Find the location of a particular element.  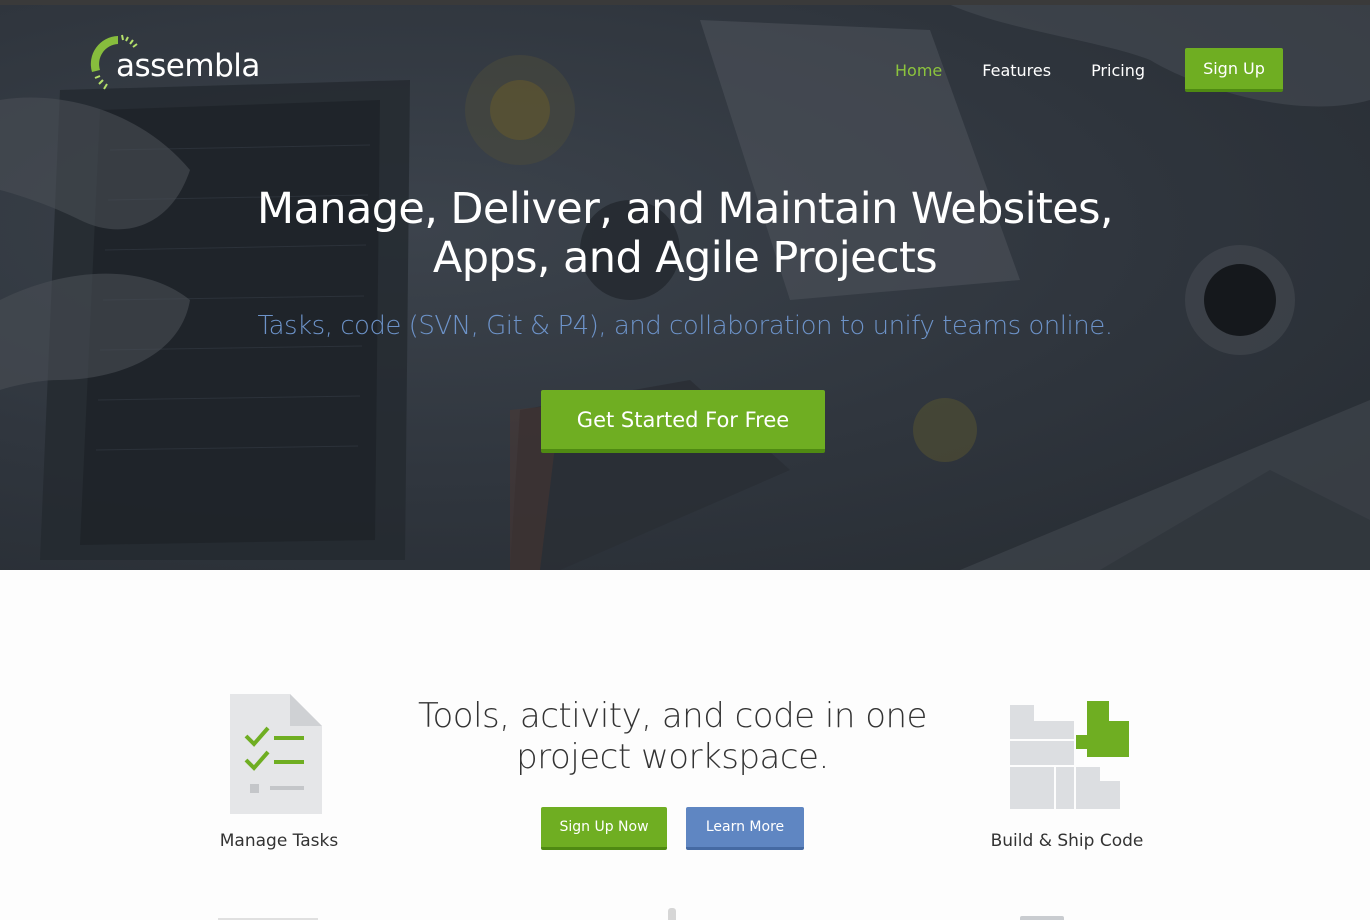

hero-headline-line2: Apps, and Agile Projects is located at coordinates (685, 258).